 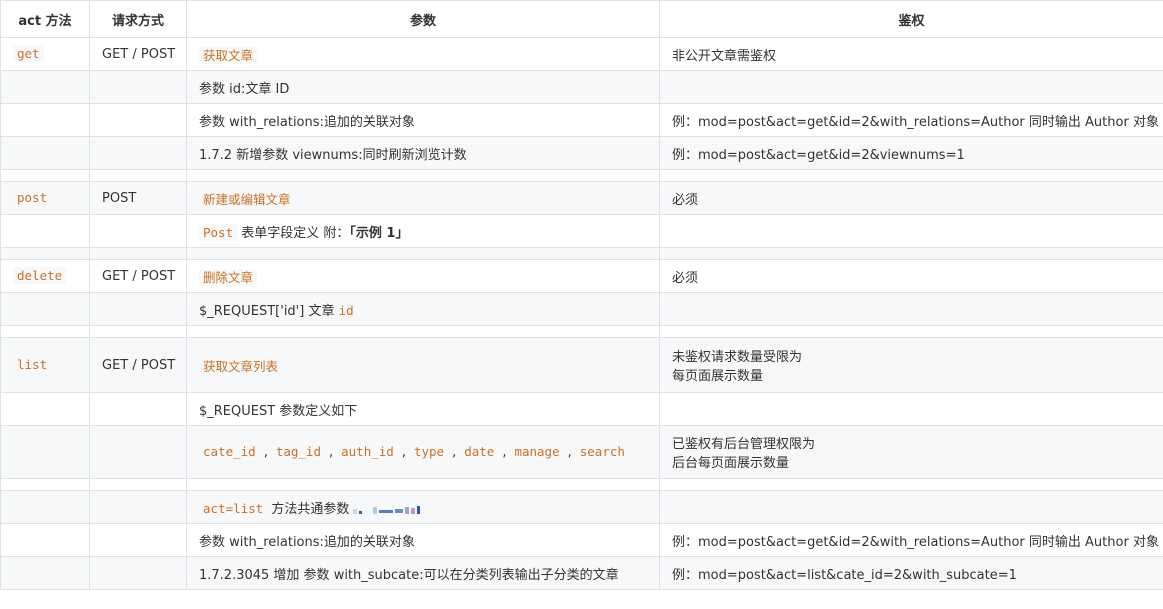 What do you see at coordinates (32, 197) in the screenshot?
I see `act-post: post` at bounding box center [32, 197].